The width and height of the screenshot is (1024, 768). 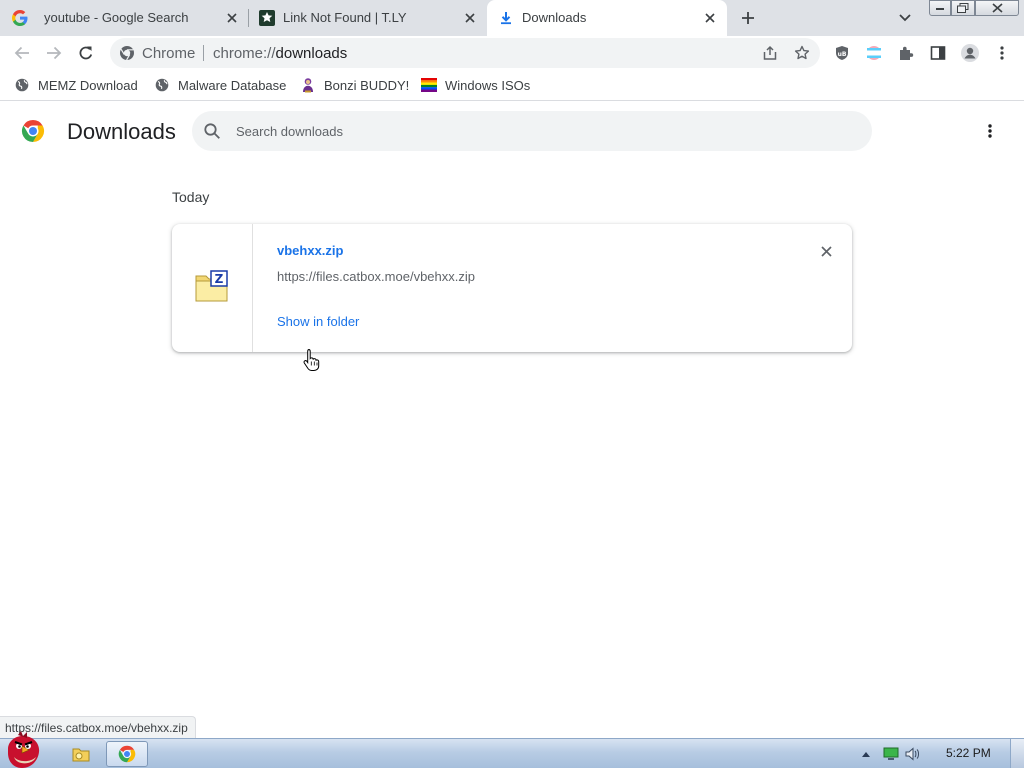 I want to click on taskbar-clock: 5:22 PM, so click(x=968, y=753).